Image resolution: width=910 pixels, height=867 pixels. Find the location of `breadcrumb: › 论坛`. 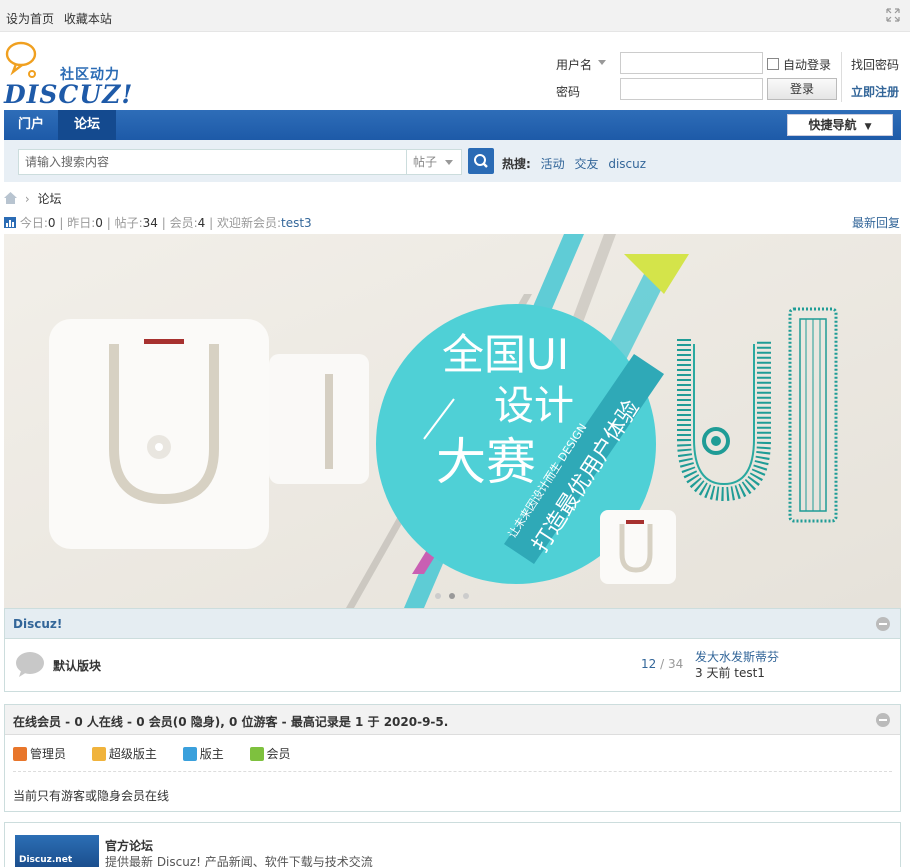

breadcrumb: › 论坛 is located at coordinates (32, 198).